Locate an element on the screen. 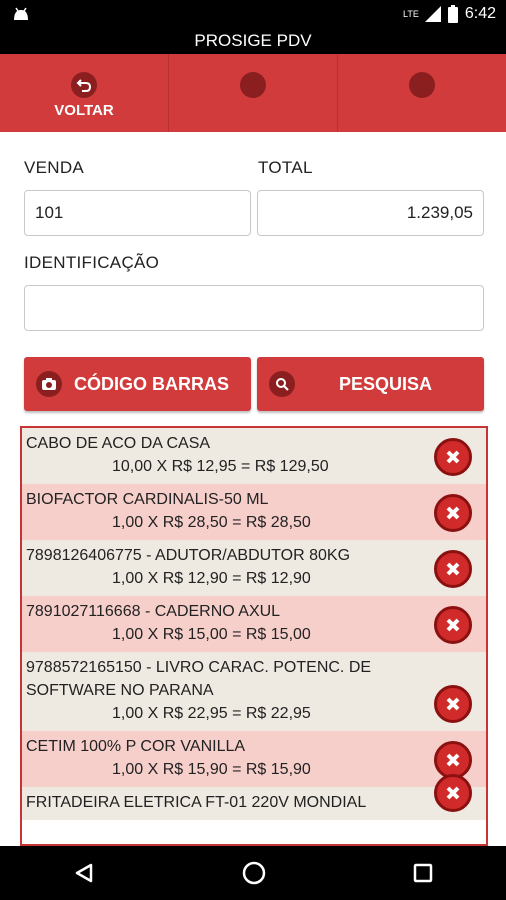 This screenshot has width=506, height=900. search-icon is located at coordinates (282, 384).